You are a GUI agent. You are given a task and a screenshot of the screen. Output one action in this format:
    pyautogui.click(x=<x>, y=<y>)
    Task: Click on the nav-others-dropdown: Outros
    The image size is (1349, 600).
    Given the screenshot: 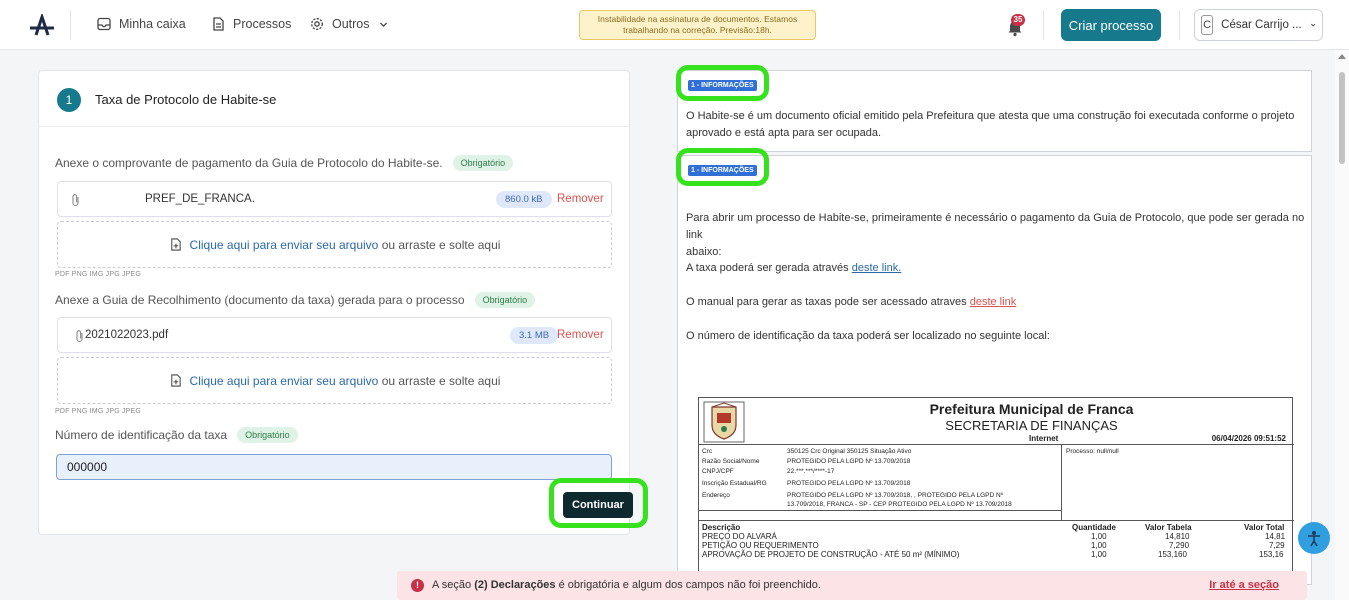 What is the action you would take?
    pyautogui.click(x=349, y=24)
    